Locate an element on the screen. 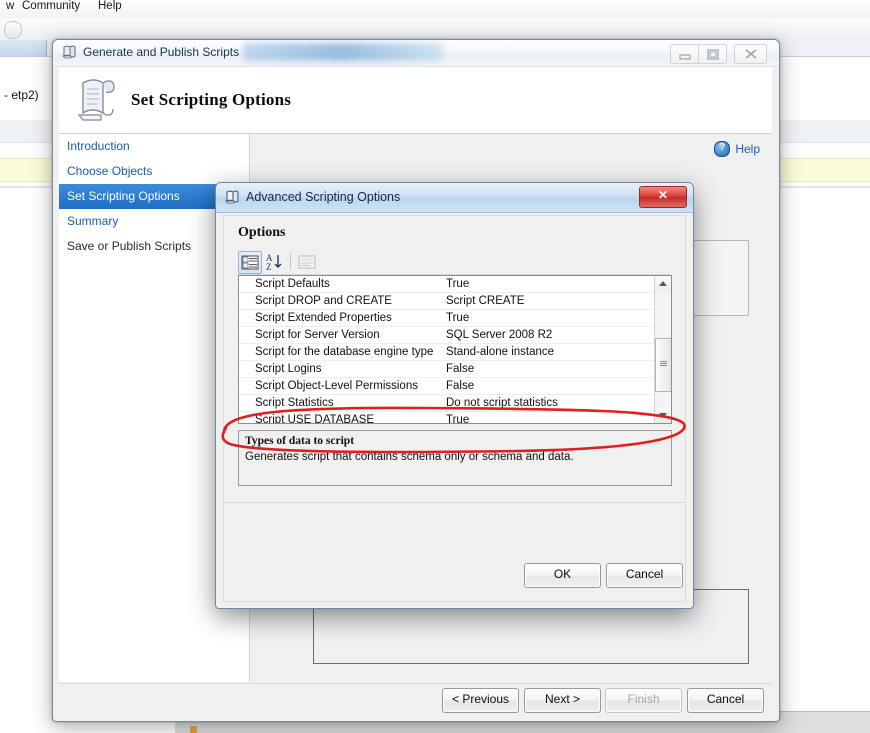 The height and width of the screenshot is (733, 870). property-name: Script for Server Version is located at coordinates (317, 335).